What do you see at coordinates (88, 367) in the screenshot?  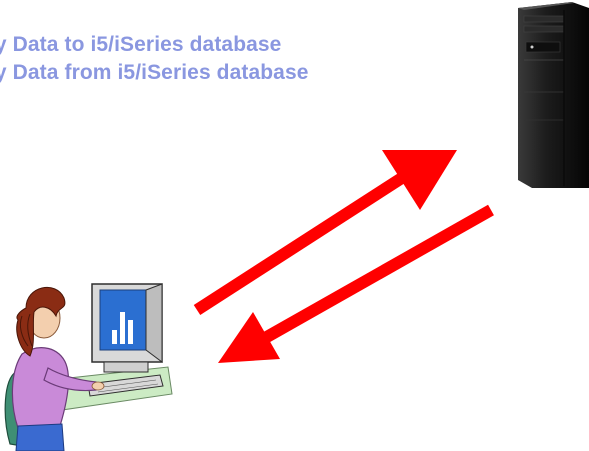 I see `user-at-computer-icon` at bounding box center [88, 367].